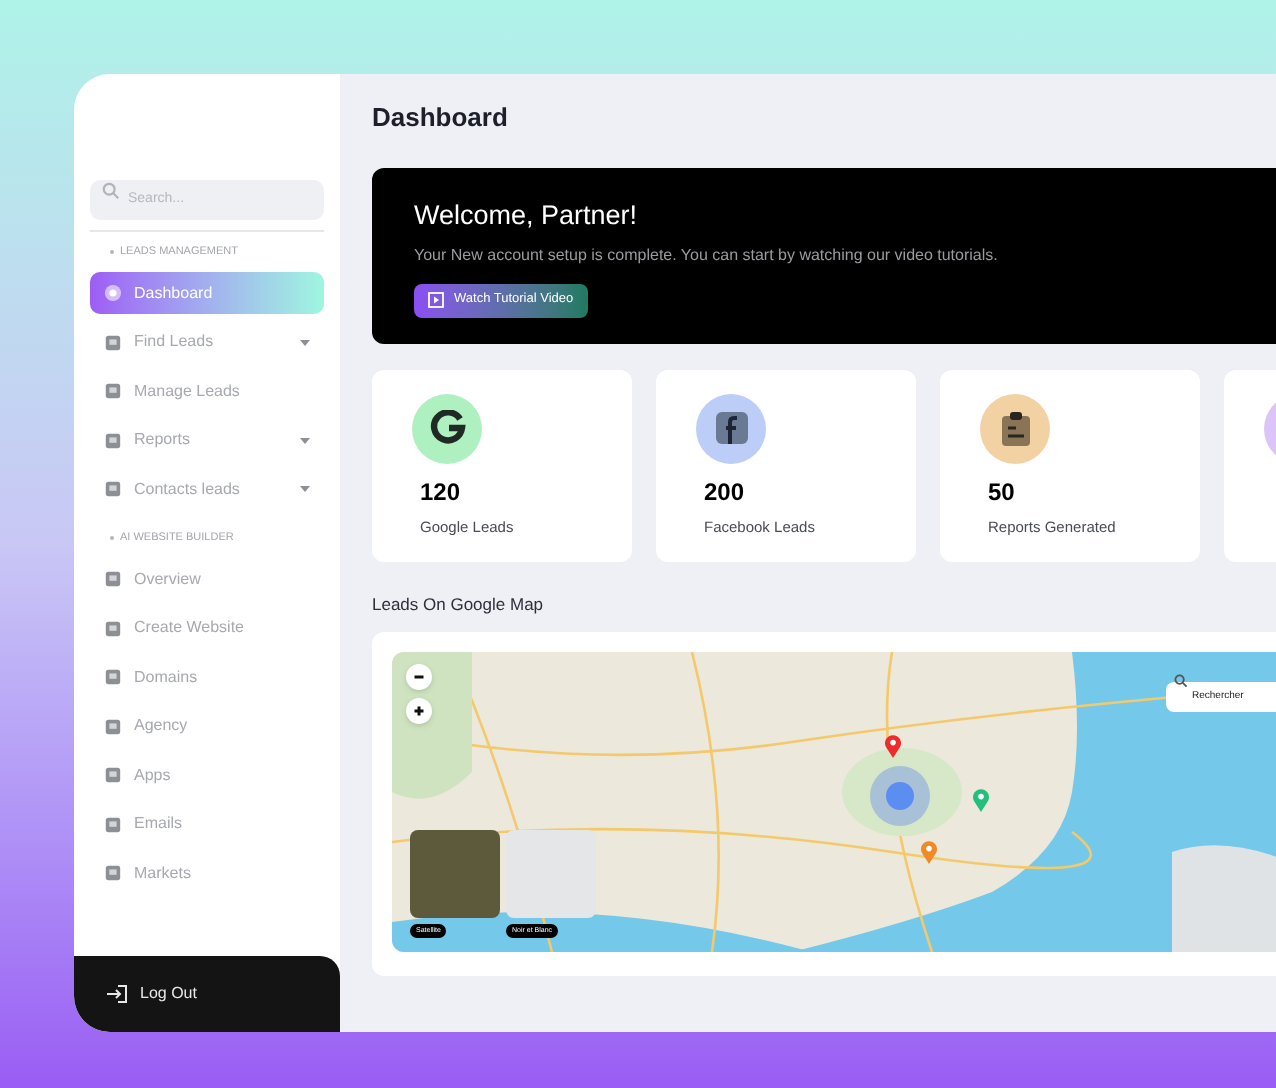  What do you see at coordinates (551, 874) in the screenshot?
I see `mono-map-thumbnail` at bounding box center [551, 874].